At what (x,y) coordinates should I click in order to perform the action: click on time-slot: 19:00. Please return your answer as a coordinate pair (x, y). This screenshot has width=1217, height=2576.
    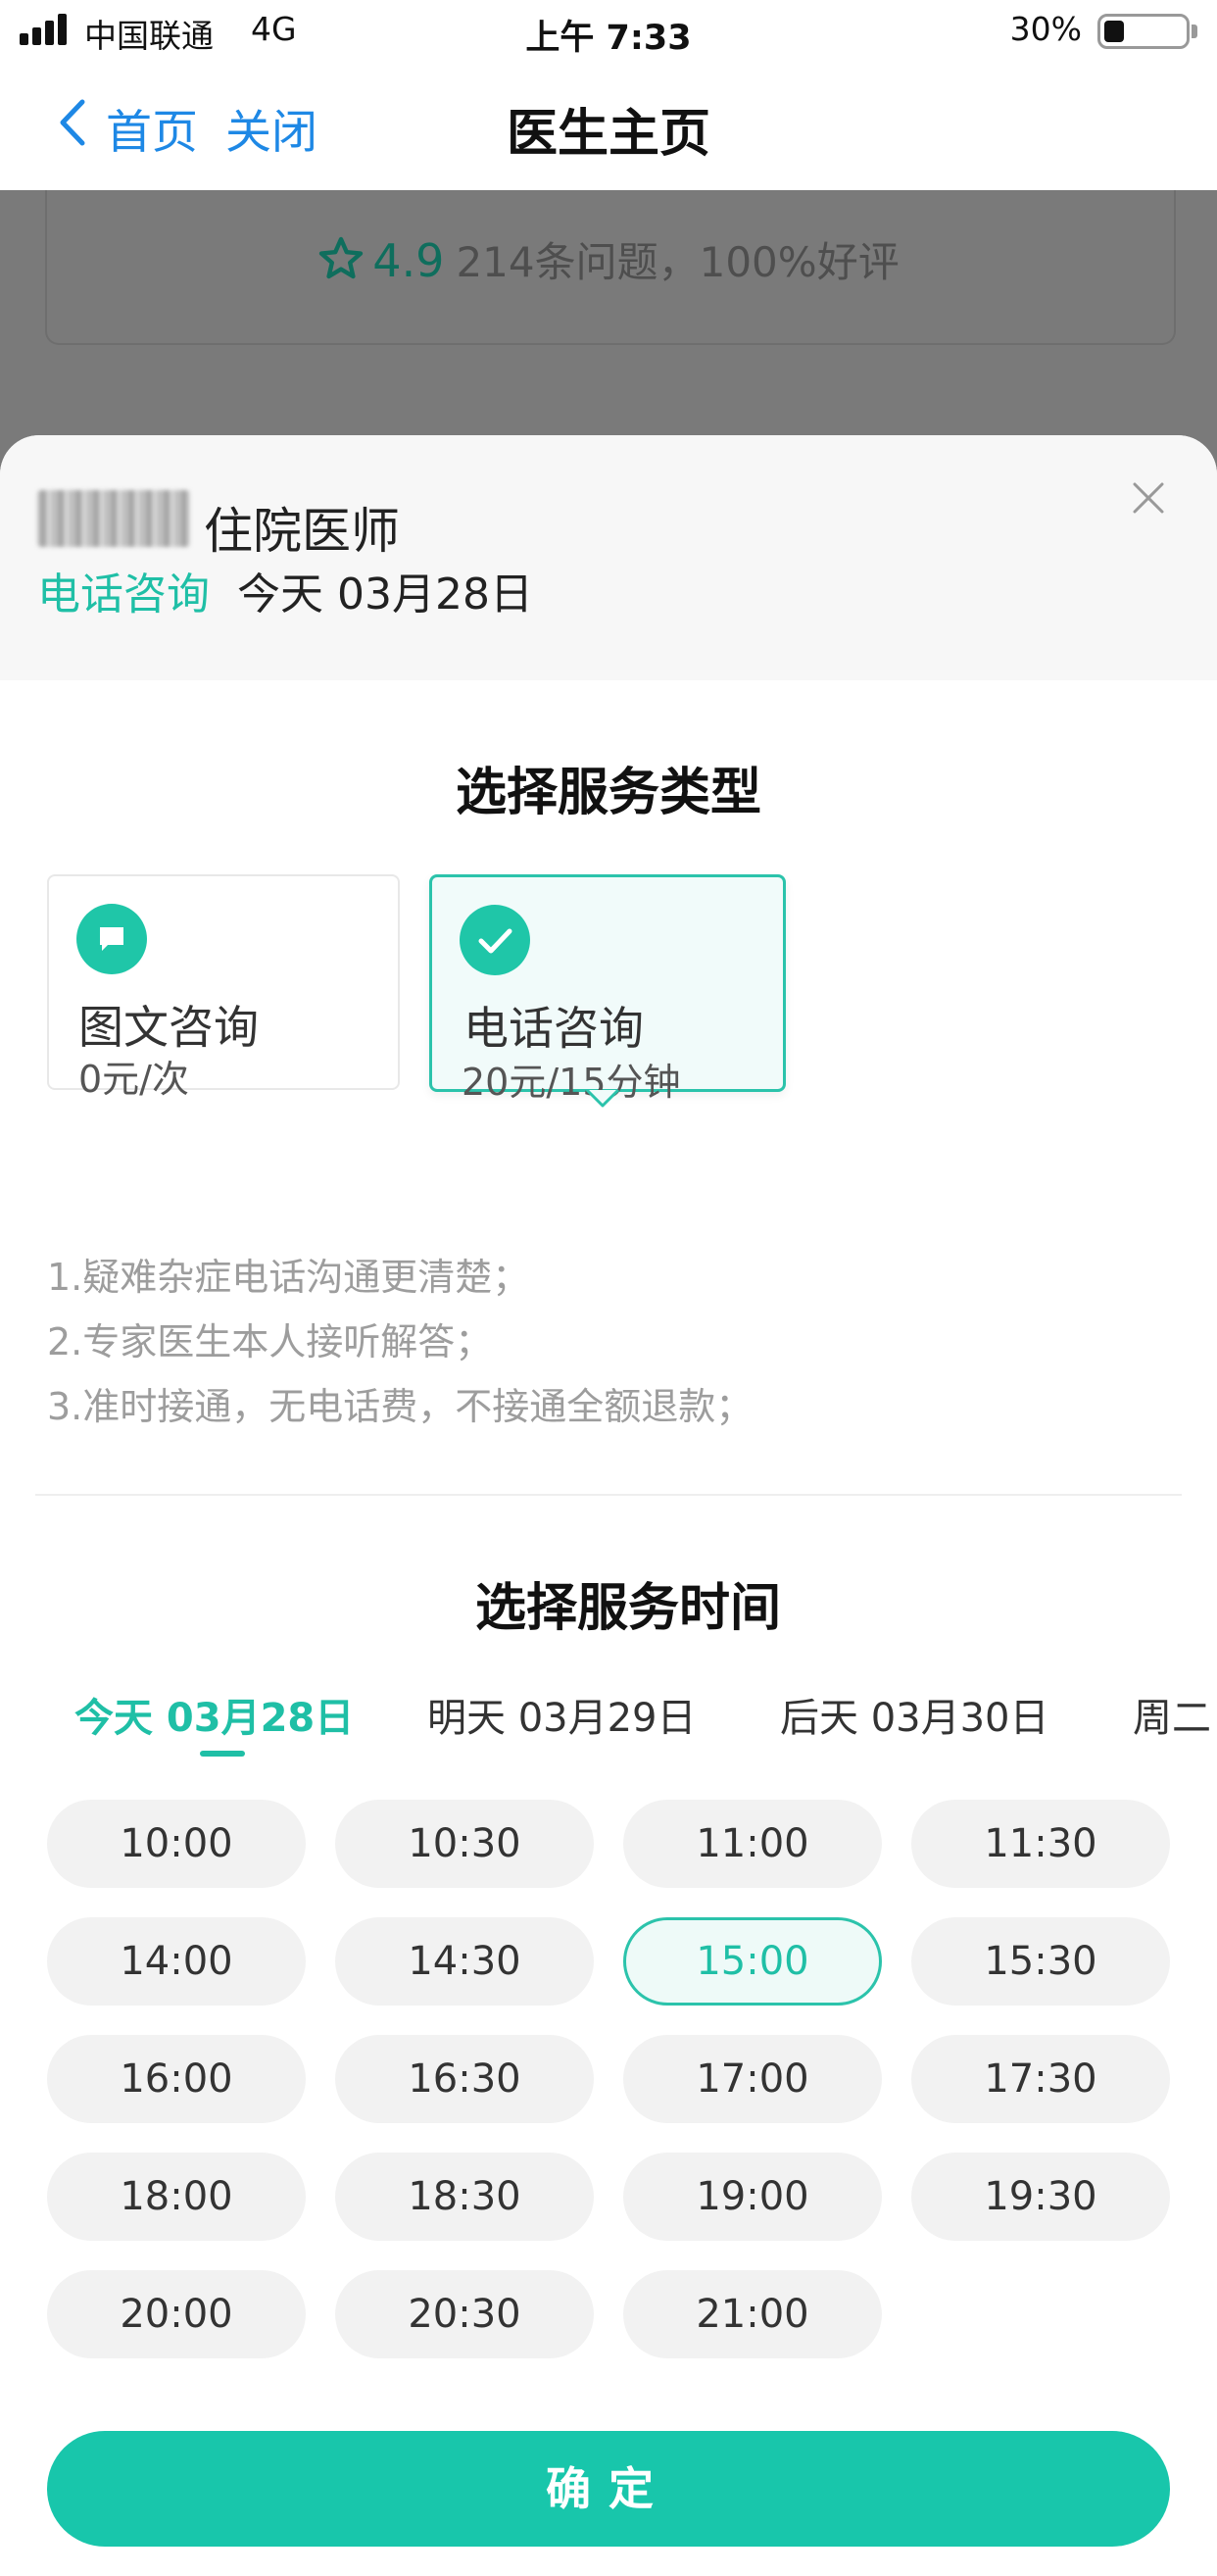
    Looking at the image, I should click on (753, 2197).